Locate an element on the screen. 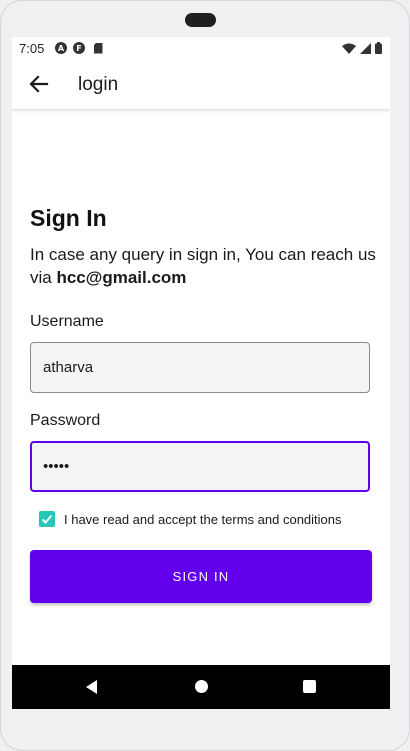 The image size is (410, 751). cell-signal-icon is located at coordinates (365, 48).